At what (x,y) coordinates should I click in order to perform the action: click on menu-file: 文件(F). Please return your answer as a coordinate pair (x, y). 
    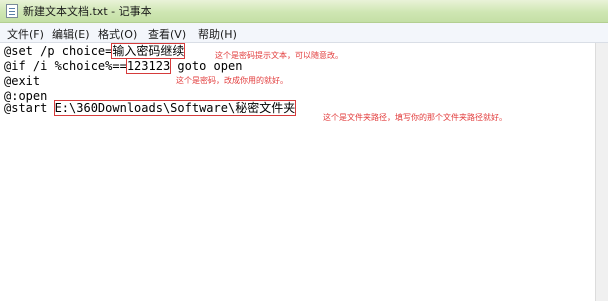
    Looking at the image, I should click on (25, 34).